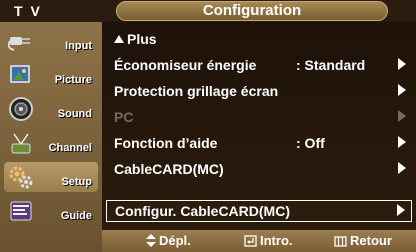  Describe the element at coordinates (259, 117) in the screenshot. I see `menu-item-pc: PC` at that location.